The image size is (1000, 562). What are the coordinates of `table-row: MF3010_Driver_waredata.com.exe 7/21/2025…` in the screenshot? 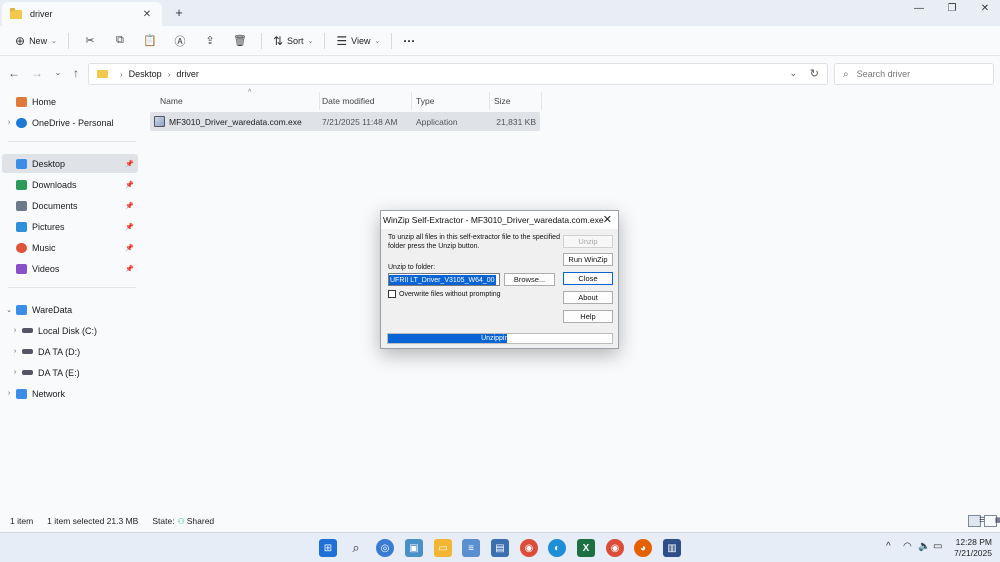 It's located at (345, 121).